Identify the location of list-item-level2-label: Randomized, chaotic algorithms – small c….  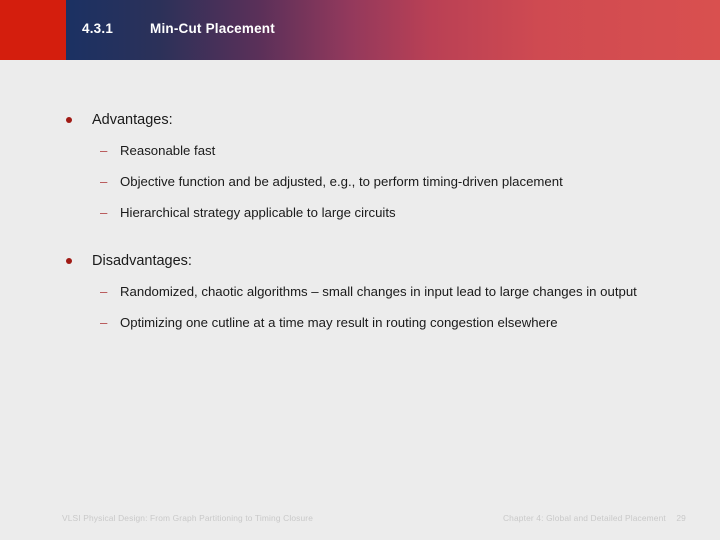
(378, 291).